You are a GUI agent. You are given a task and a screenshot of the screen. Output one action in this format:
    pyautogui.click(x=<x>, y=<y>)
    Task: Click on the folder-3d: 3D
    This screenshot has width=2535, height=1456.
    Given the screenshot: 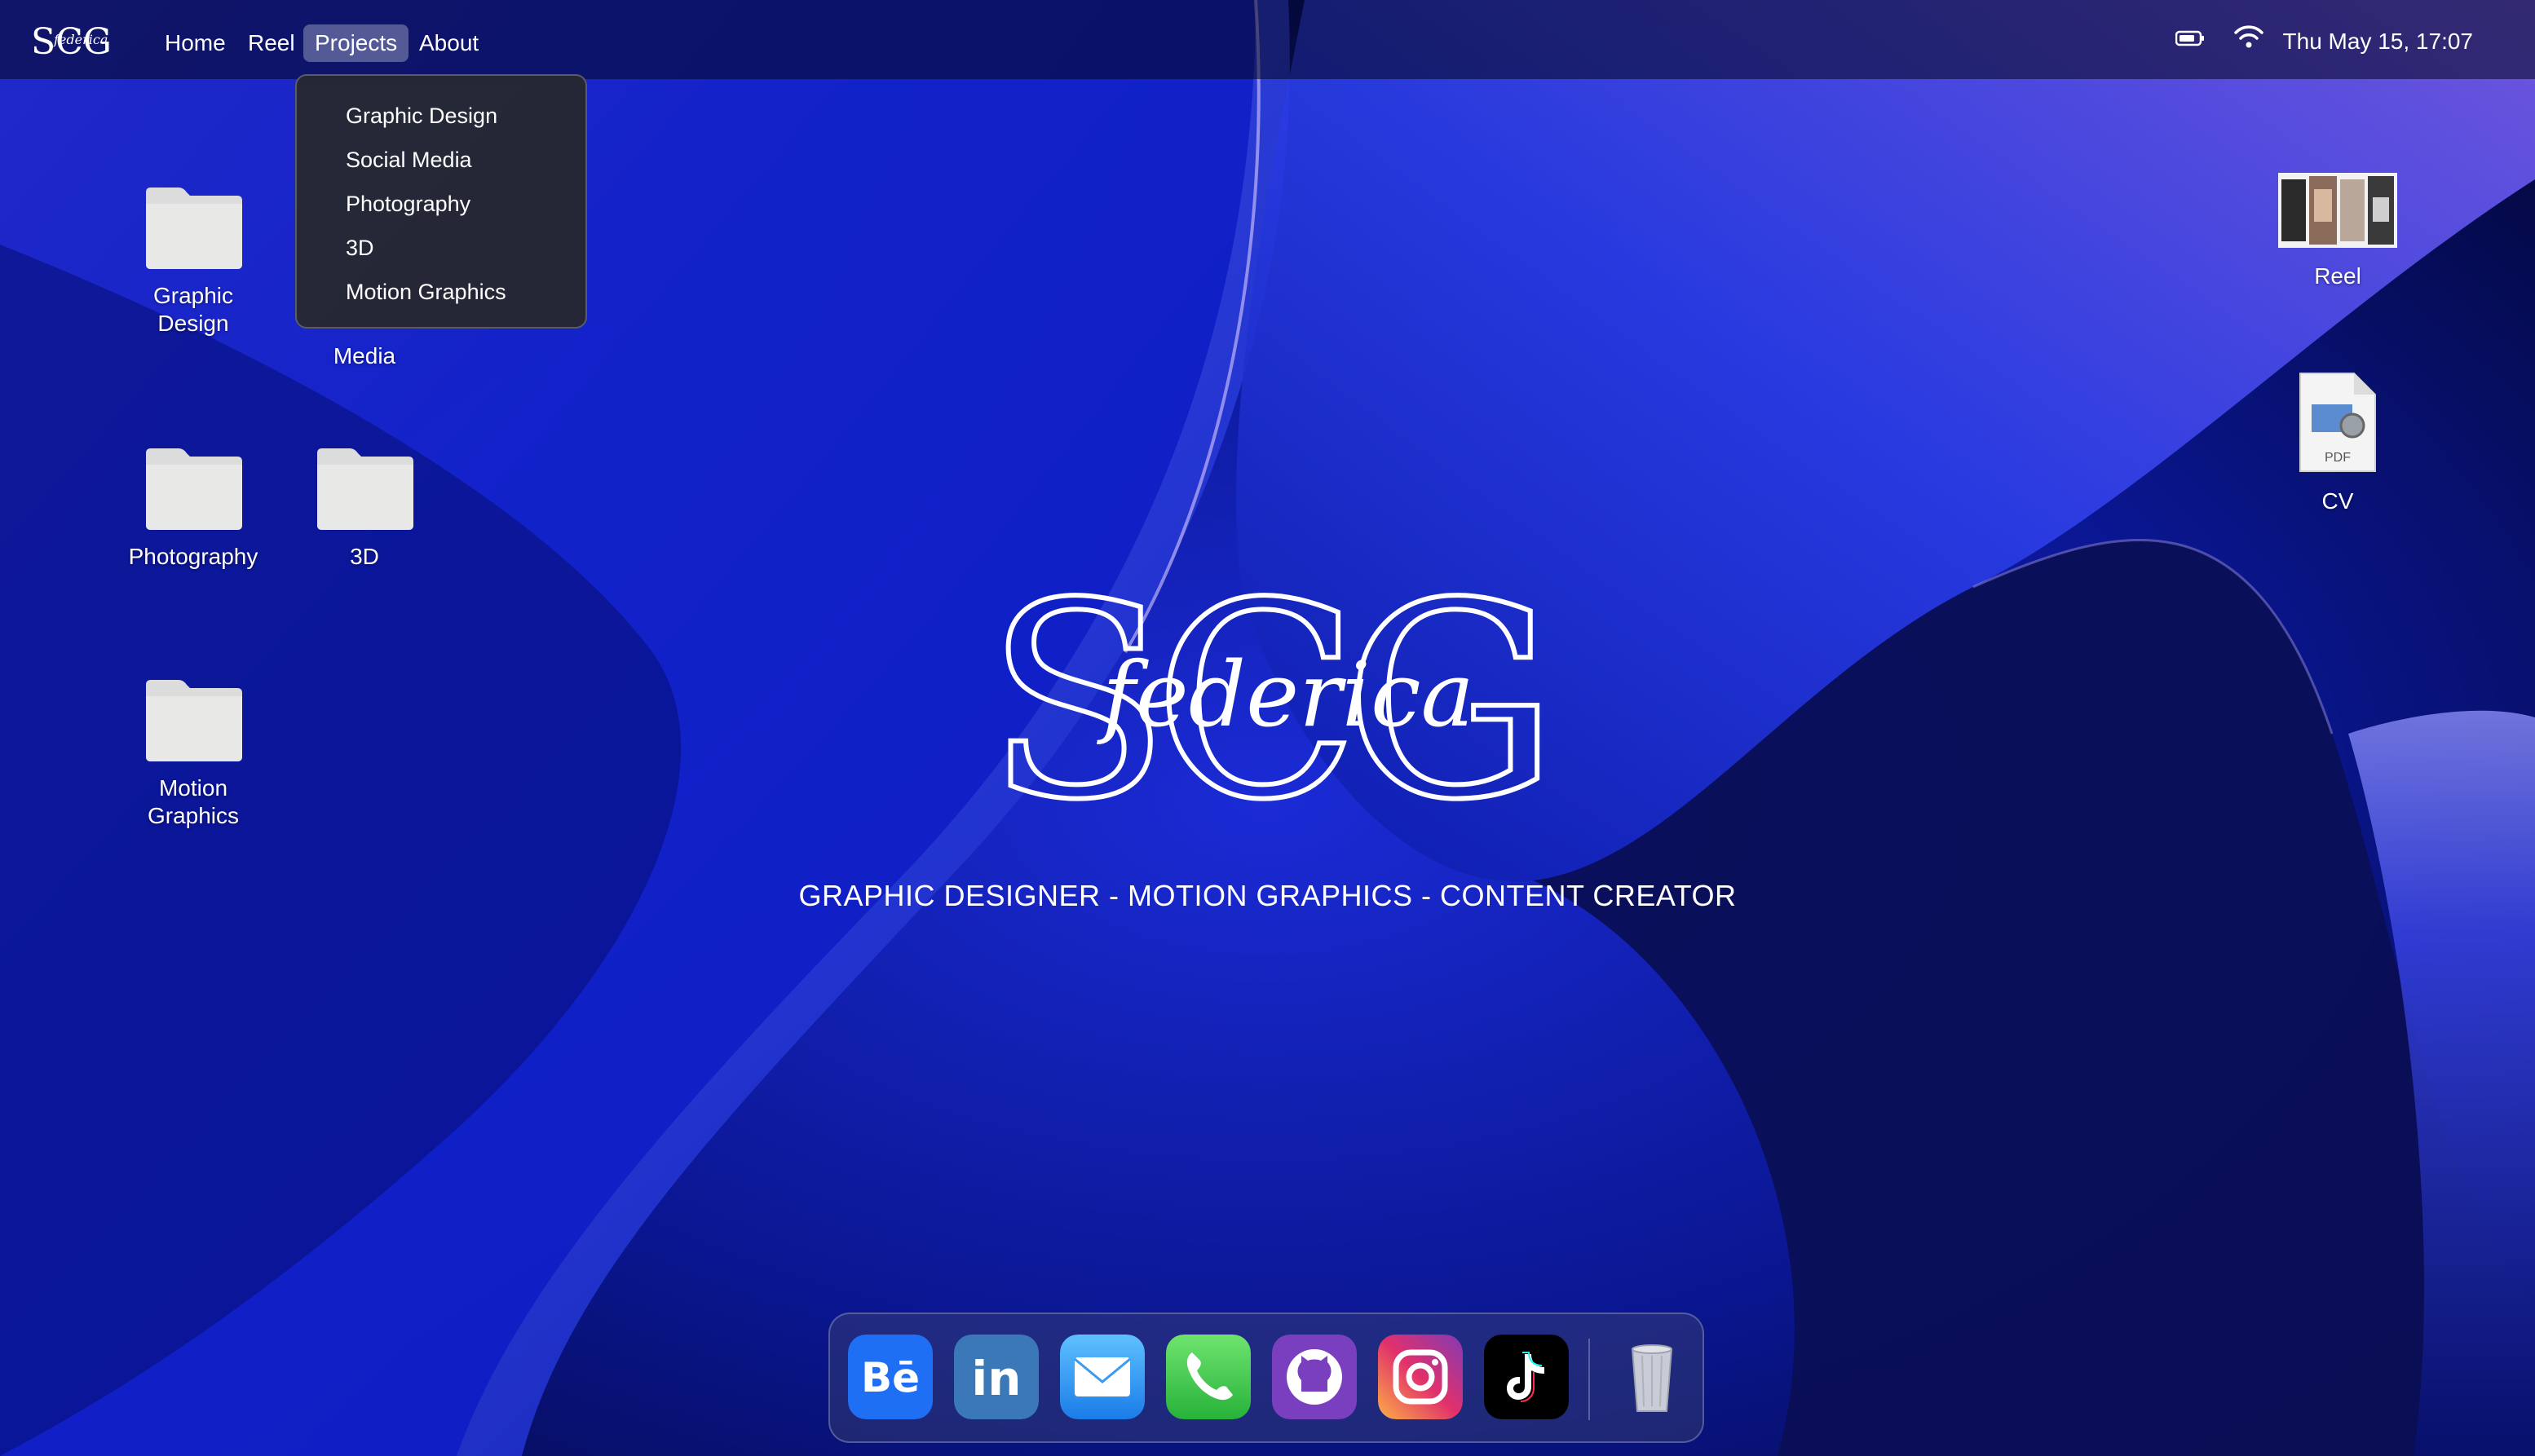 What is the action you would take?
    pyautogui.click(x=364, y=508)
    